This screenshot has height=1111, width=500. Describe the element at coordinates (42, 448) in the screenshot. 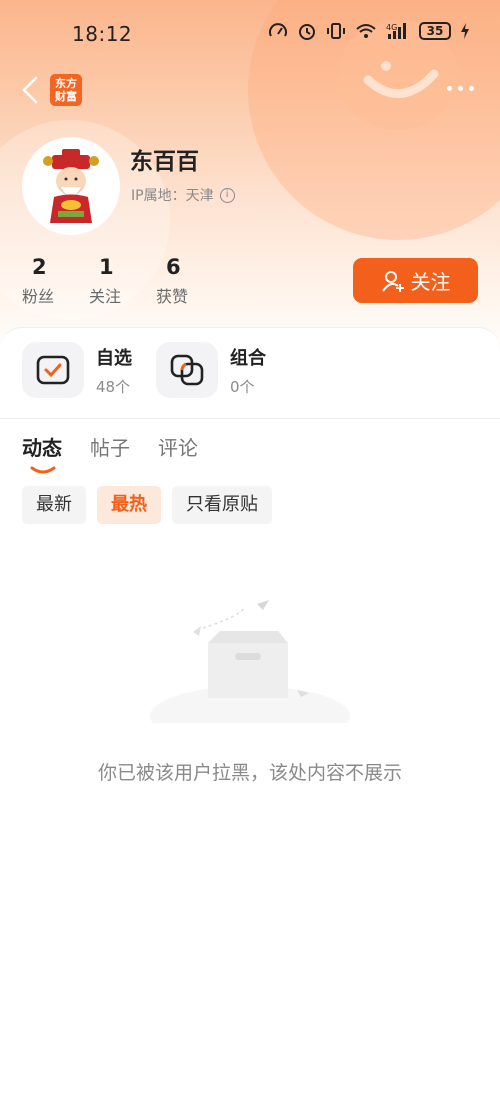

I see `tab-label: 动态` at that location.